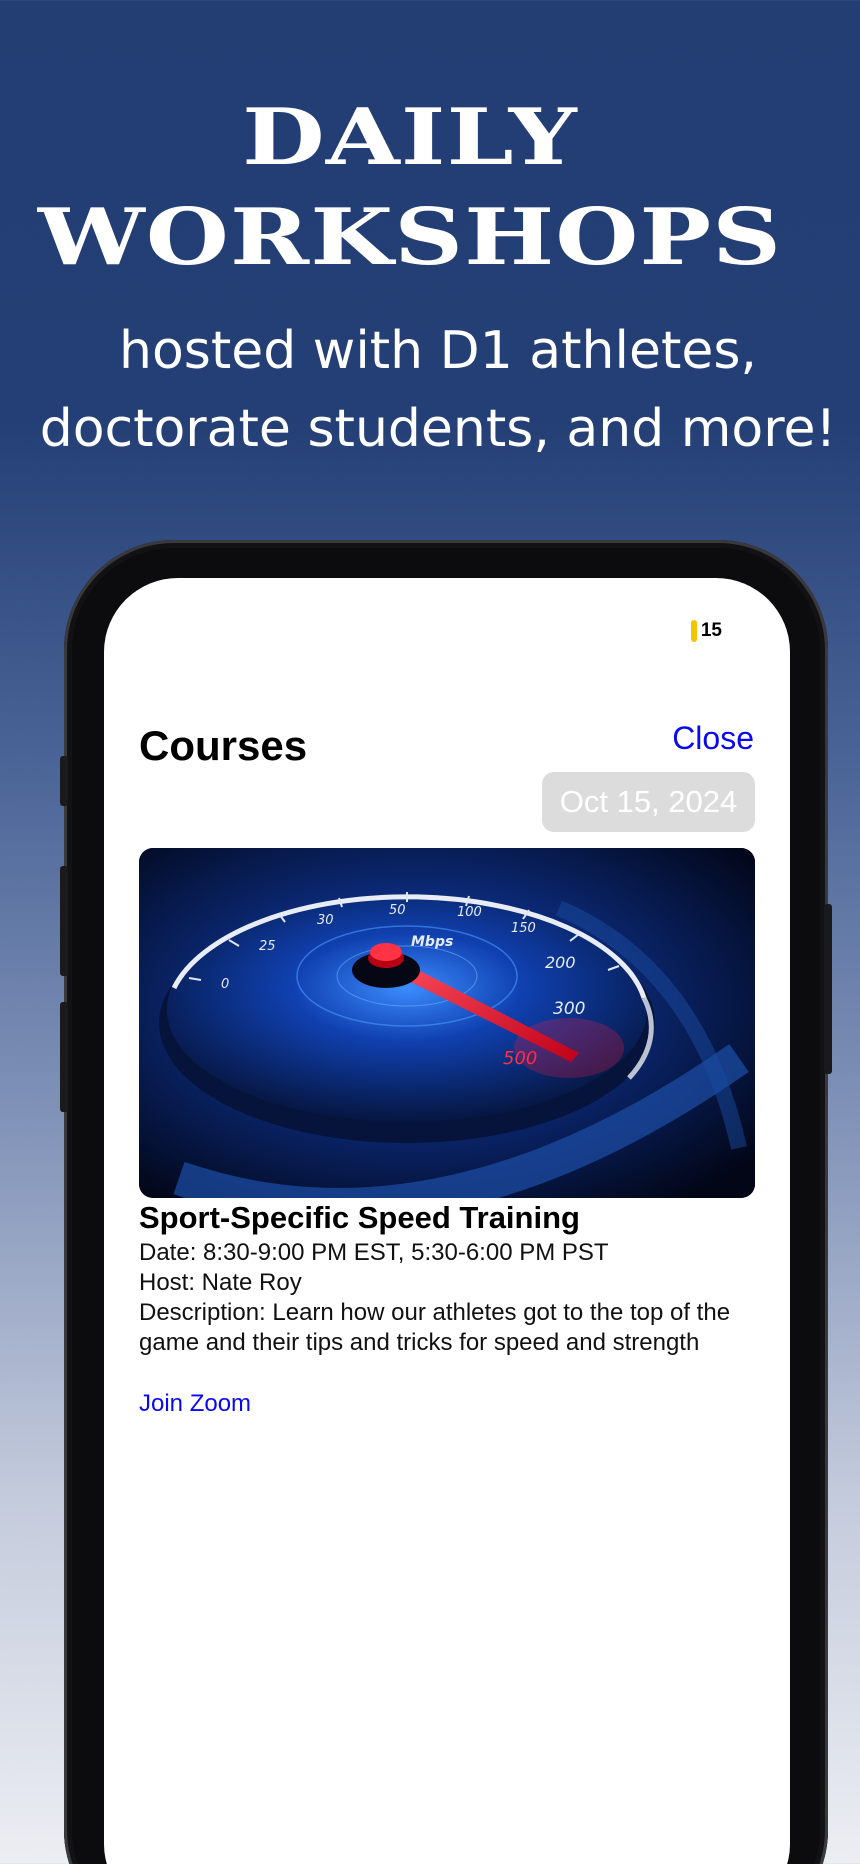 The height and width of the screenshot is (1864, 860). I want to click on svg-text: 30, so click(325, 920).